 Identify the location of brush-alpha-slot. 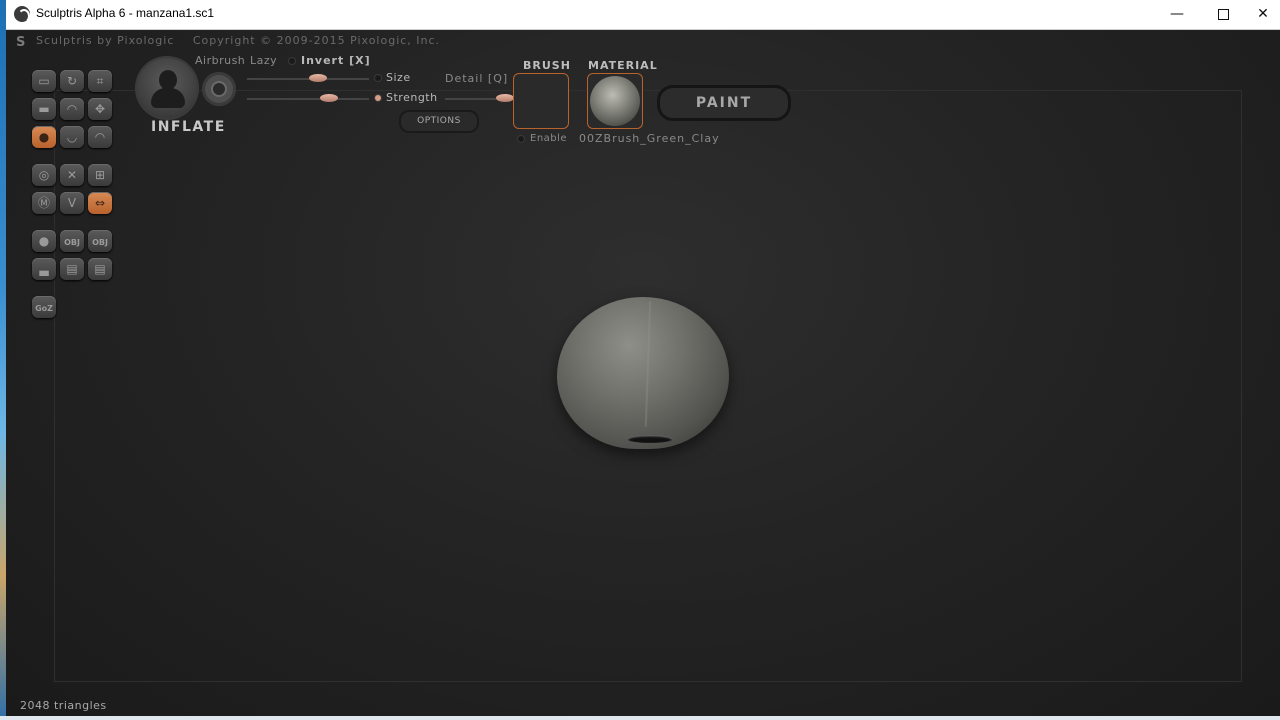
(541, 101).